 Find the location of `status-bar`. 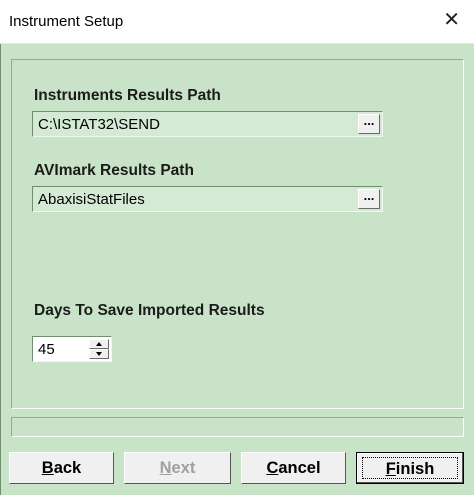

status-bar is located at coordinates (237, 427).